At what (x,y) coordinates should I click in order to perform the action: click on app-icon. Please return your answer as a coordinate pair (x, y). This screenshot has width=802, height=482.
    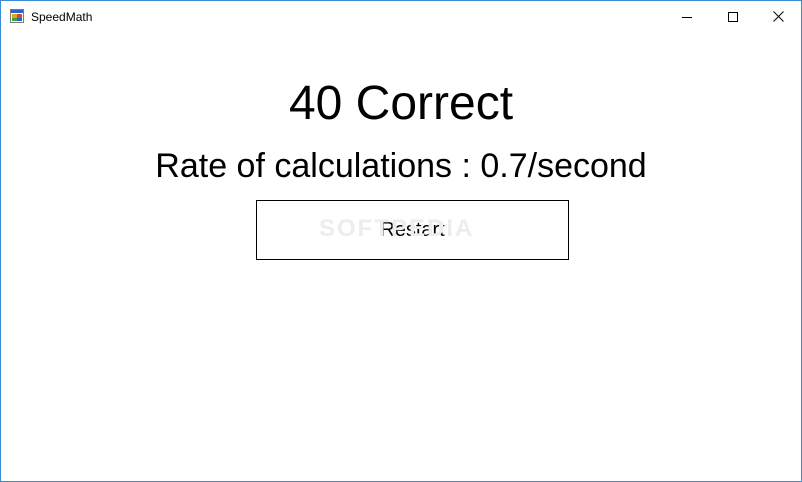
    Looking at the image, I should click on (17, 16).